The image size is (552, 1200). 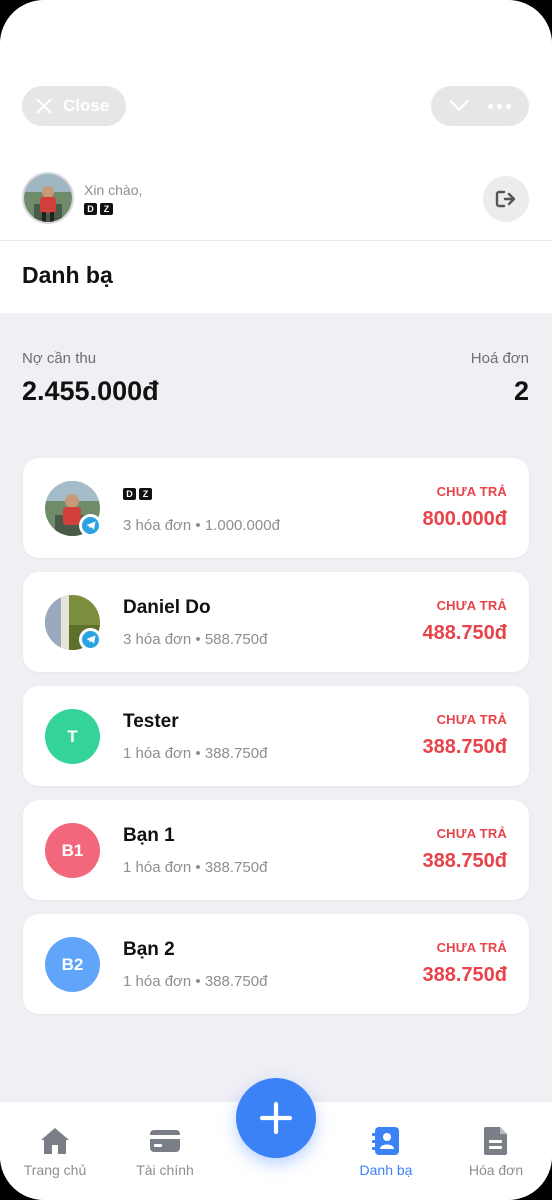 What do you see at coordinates (480, 106) in the screenshot?
I see `menu-pill` at bounding box center [480, 106].